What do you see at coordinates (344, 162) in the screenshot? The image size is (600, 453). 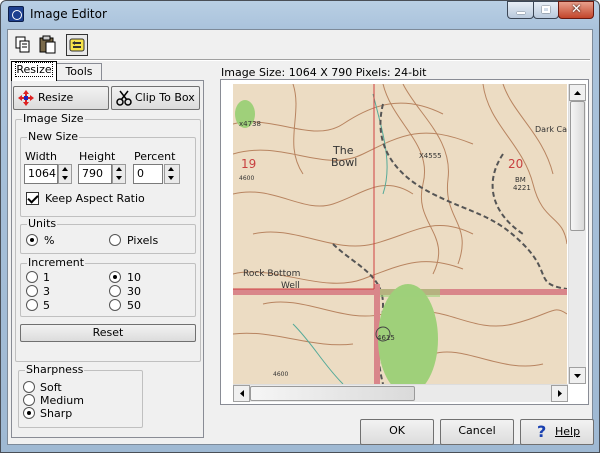 I see `map-label-bowl: Bowl` at bounding box center [344, 162].